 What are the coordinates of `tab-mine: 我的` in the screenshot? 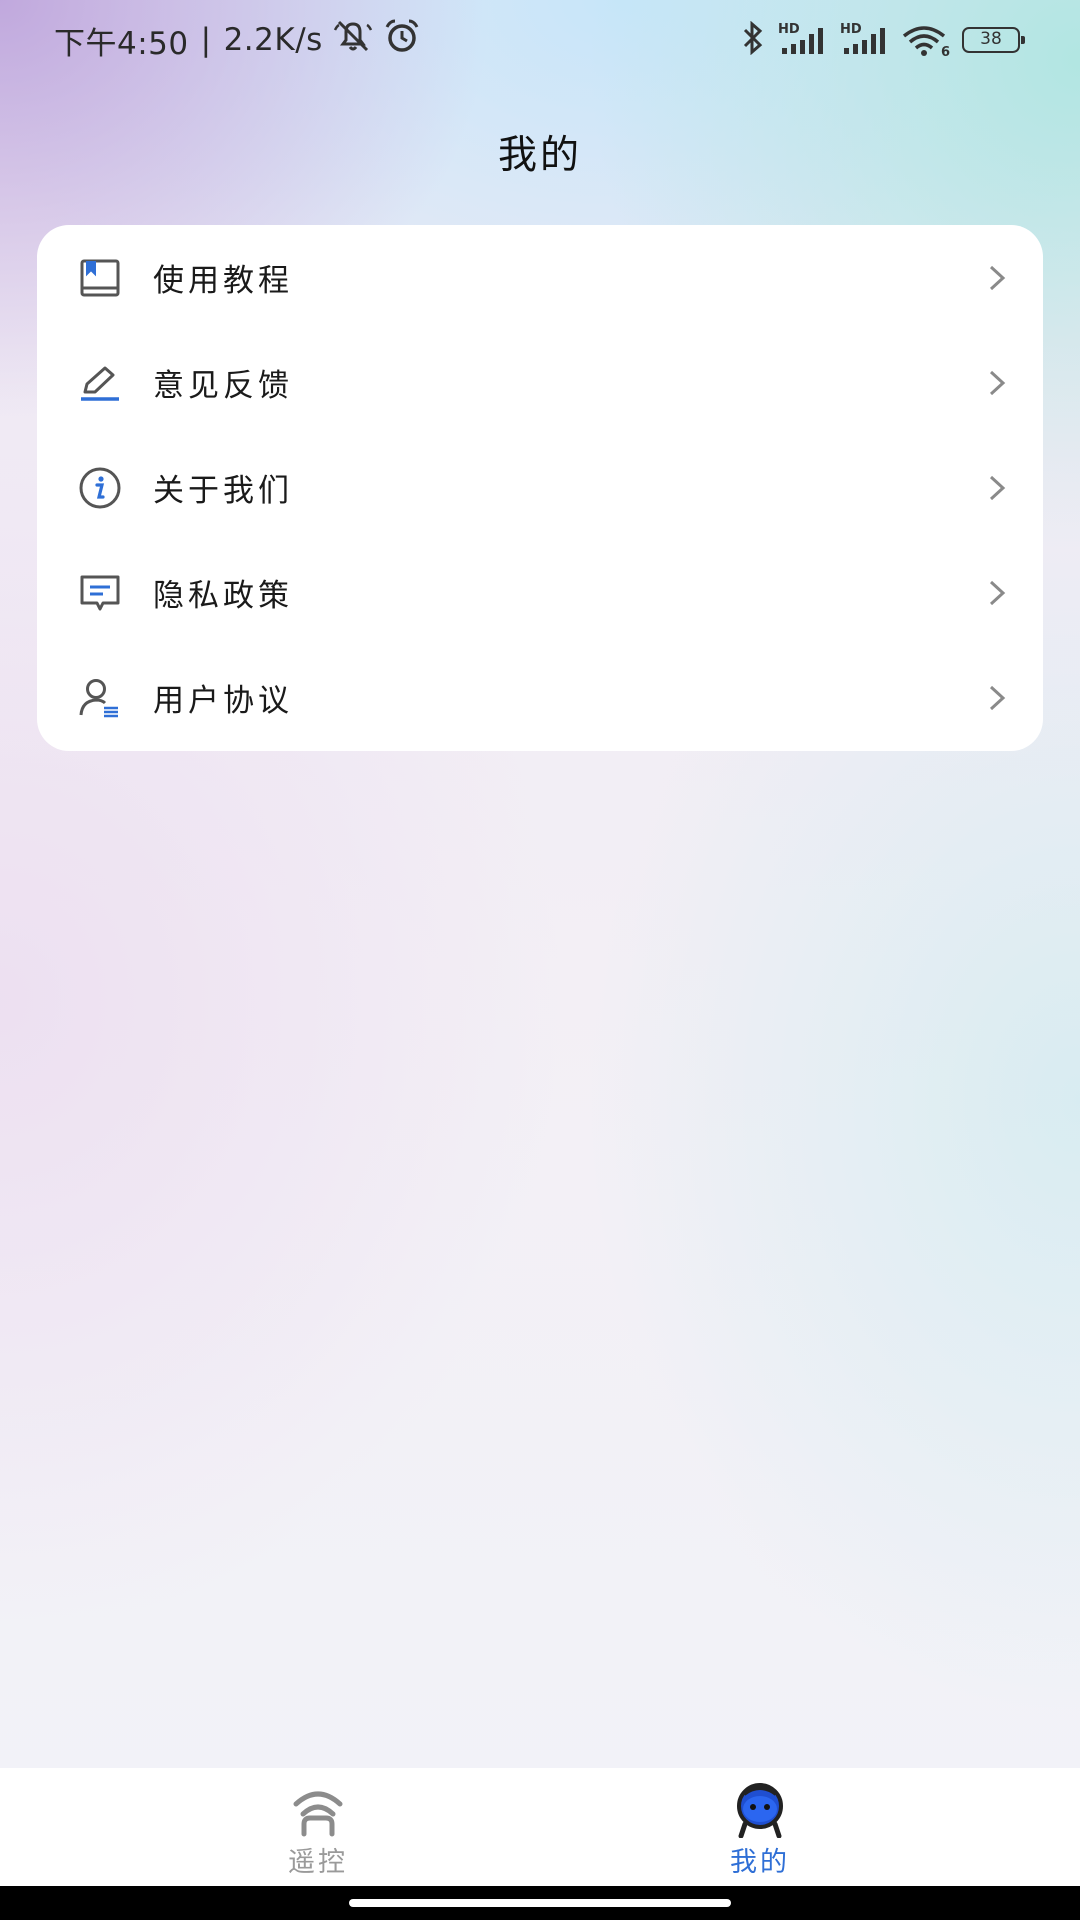 It's located at (760, 1827).